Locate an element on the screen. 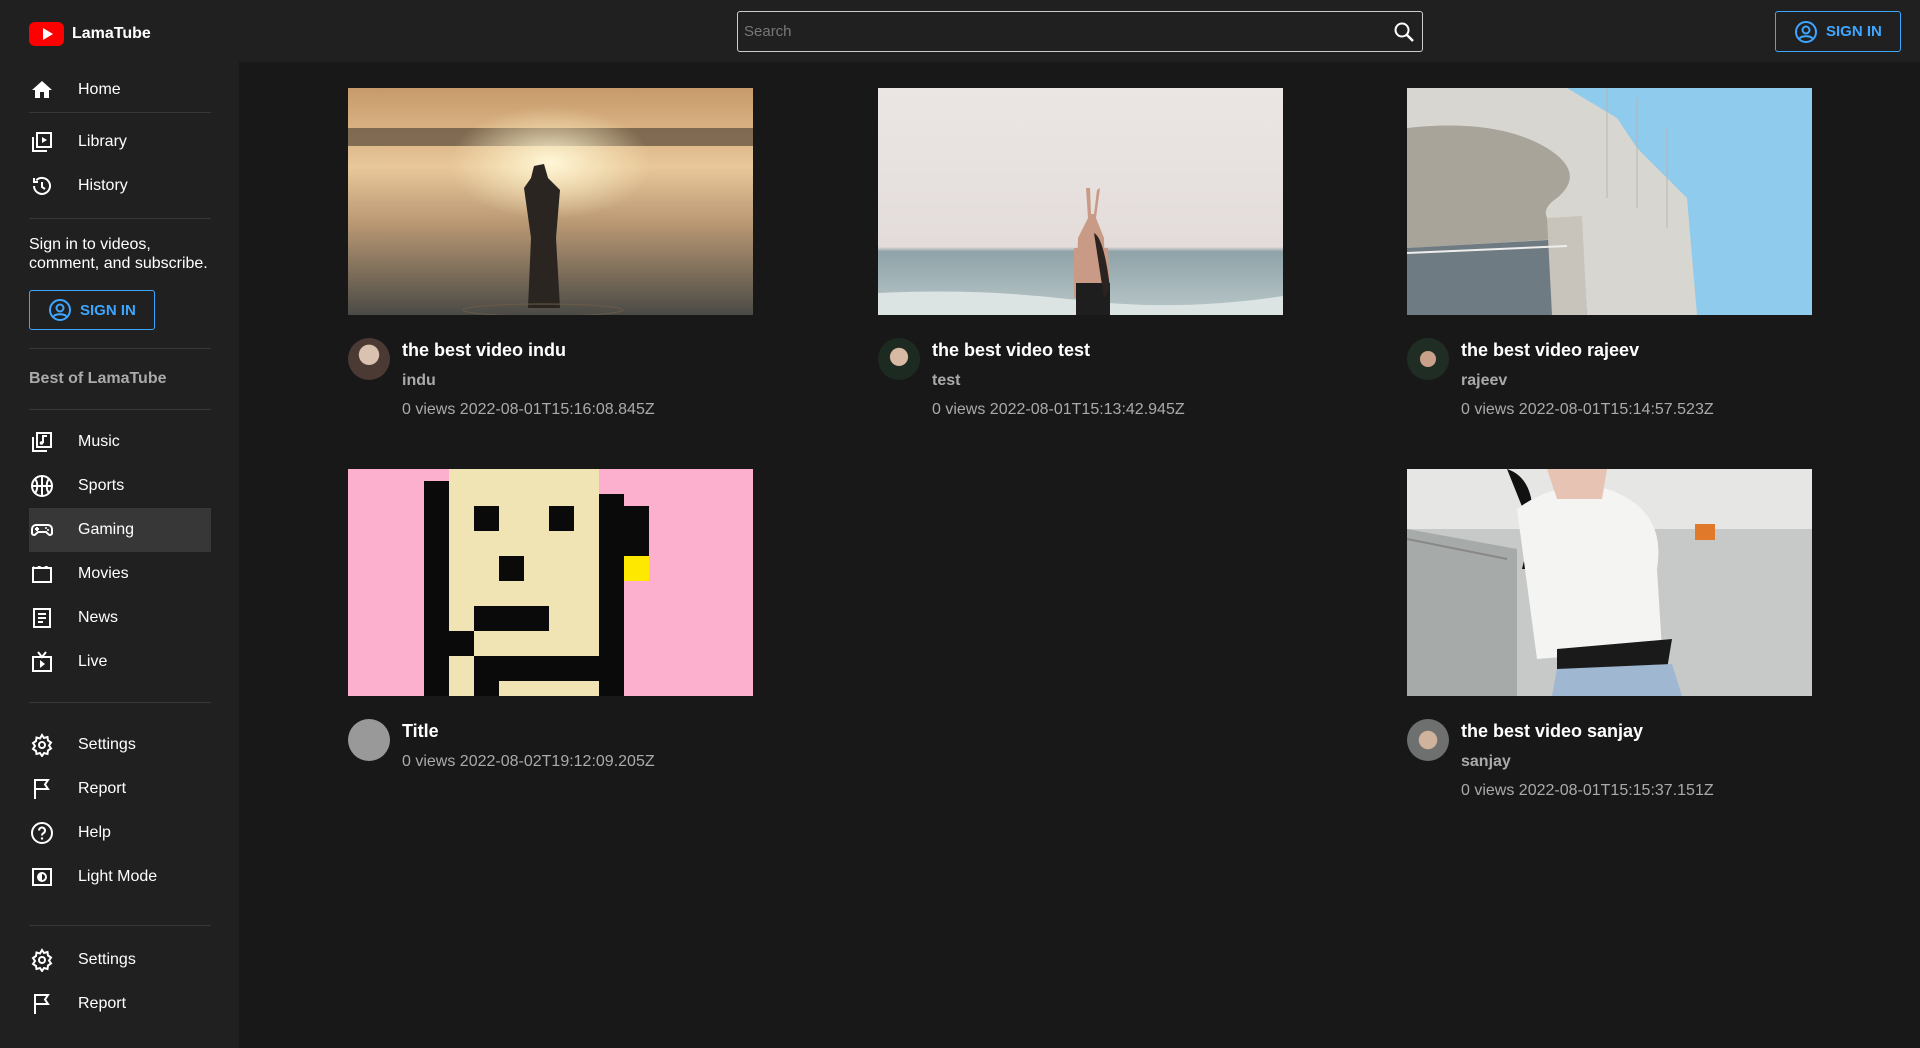 The width and height of the screenshot is (1920, 1048). app-name: LamaTube is located at coordinates (111, 33).